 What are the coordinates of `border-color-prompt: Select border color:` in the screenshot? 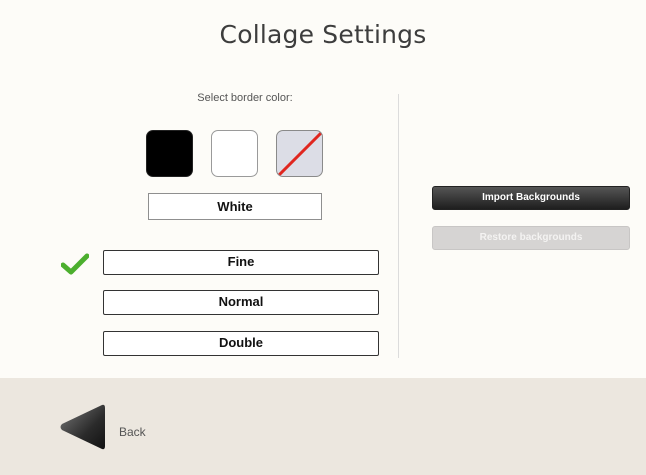 It's located at (245, 98).